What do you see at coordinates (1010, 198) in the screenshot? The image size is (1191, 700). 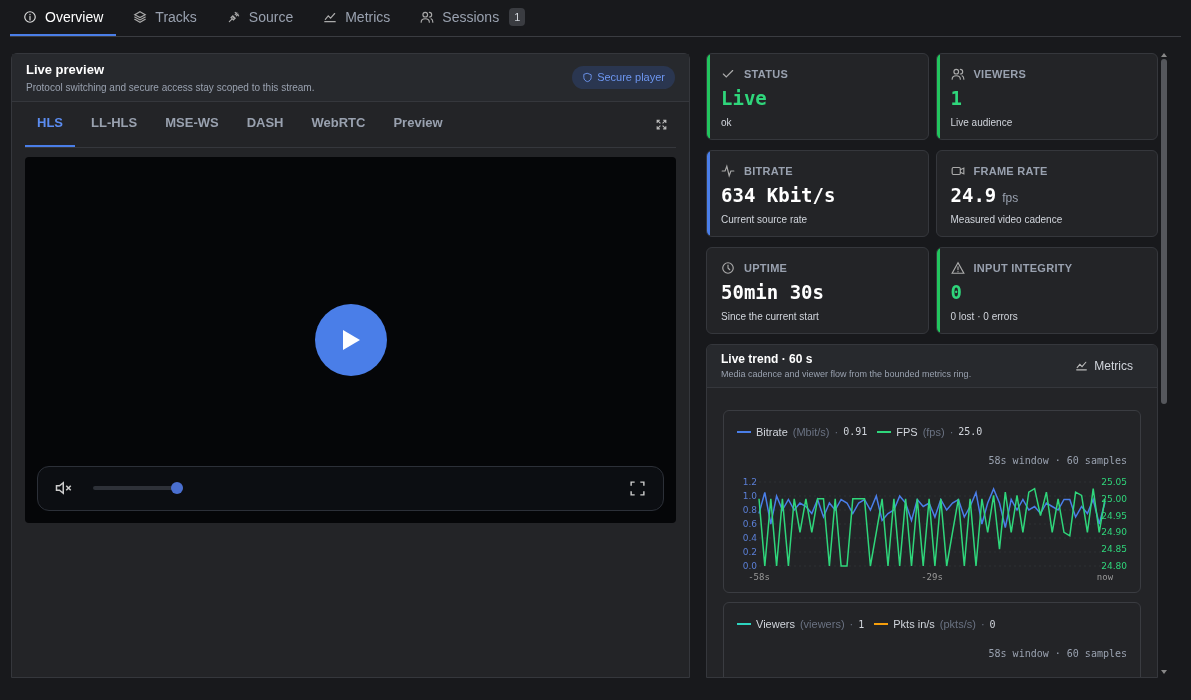 I see `stat-unit: fps` at bounding box center [1010, 198].